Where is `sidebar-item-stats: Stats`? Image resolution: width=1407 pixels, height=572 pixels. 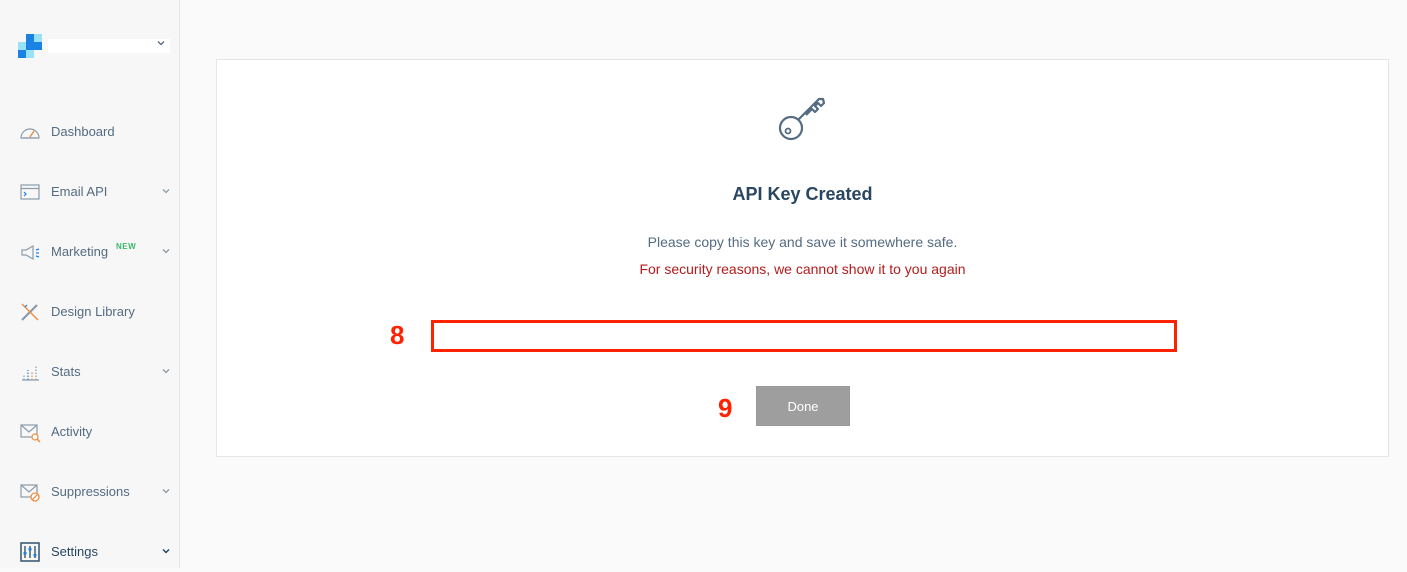 sidebar-item-stats: Stats is located at coordinates (89, 372).